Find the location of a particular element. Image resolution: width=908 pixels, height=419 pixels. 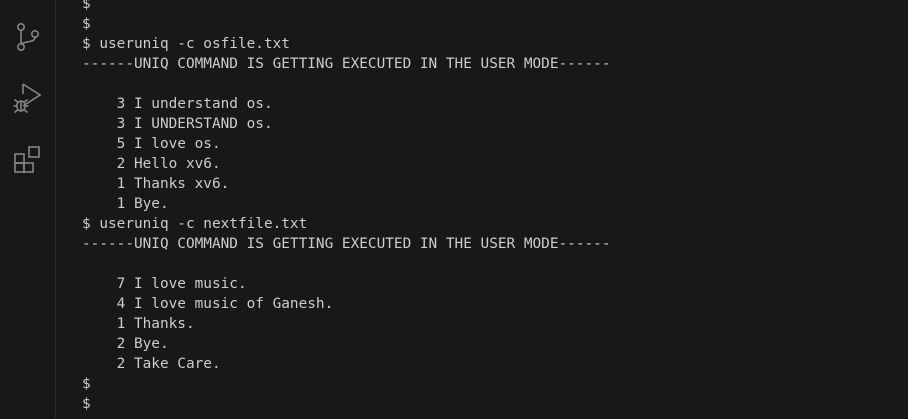

extensions-icon is located at coordinates (27, 159).